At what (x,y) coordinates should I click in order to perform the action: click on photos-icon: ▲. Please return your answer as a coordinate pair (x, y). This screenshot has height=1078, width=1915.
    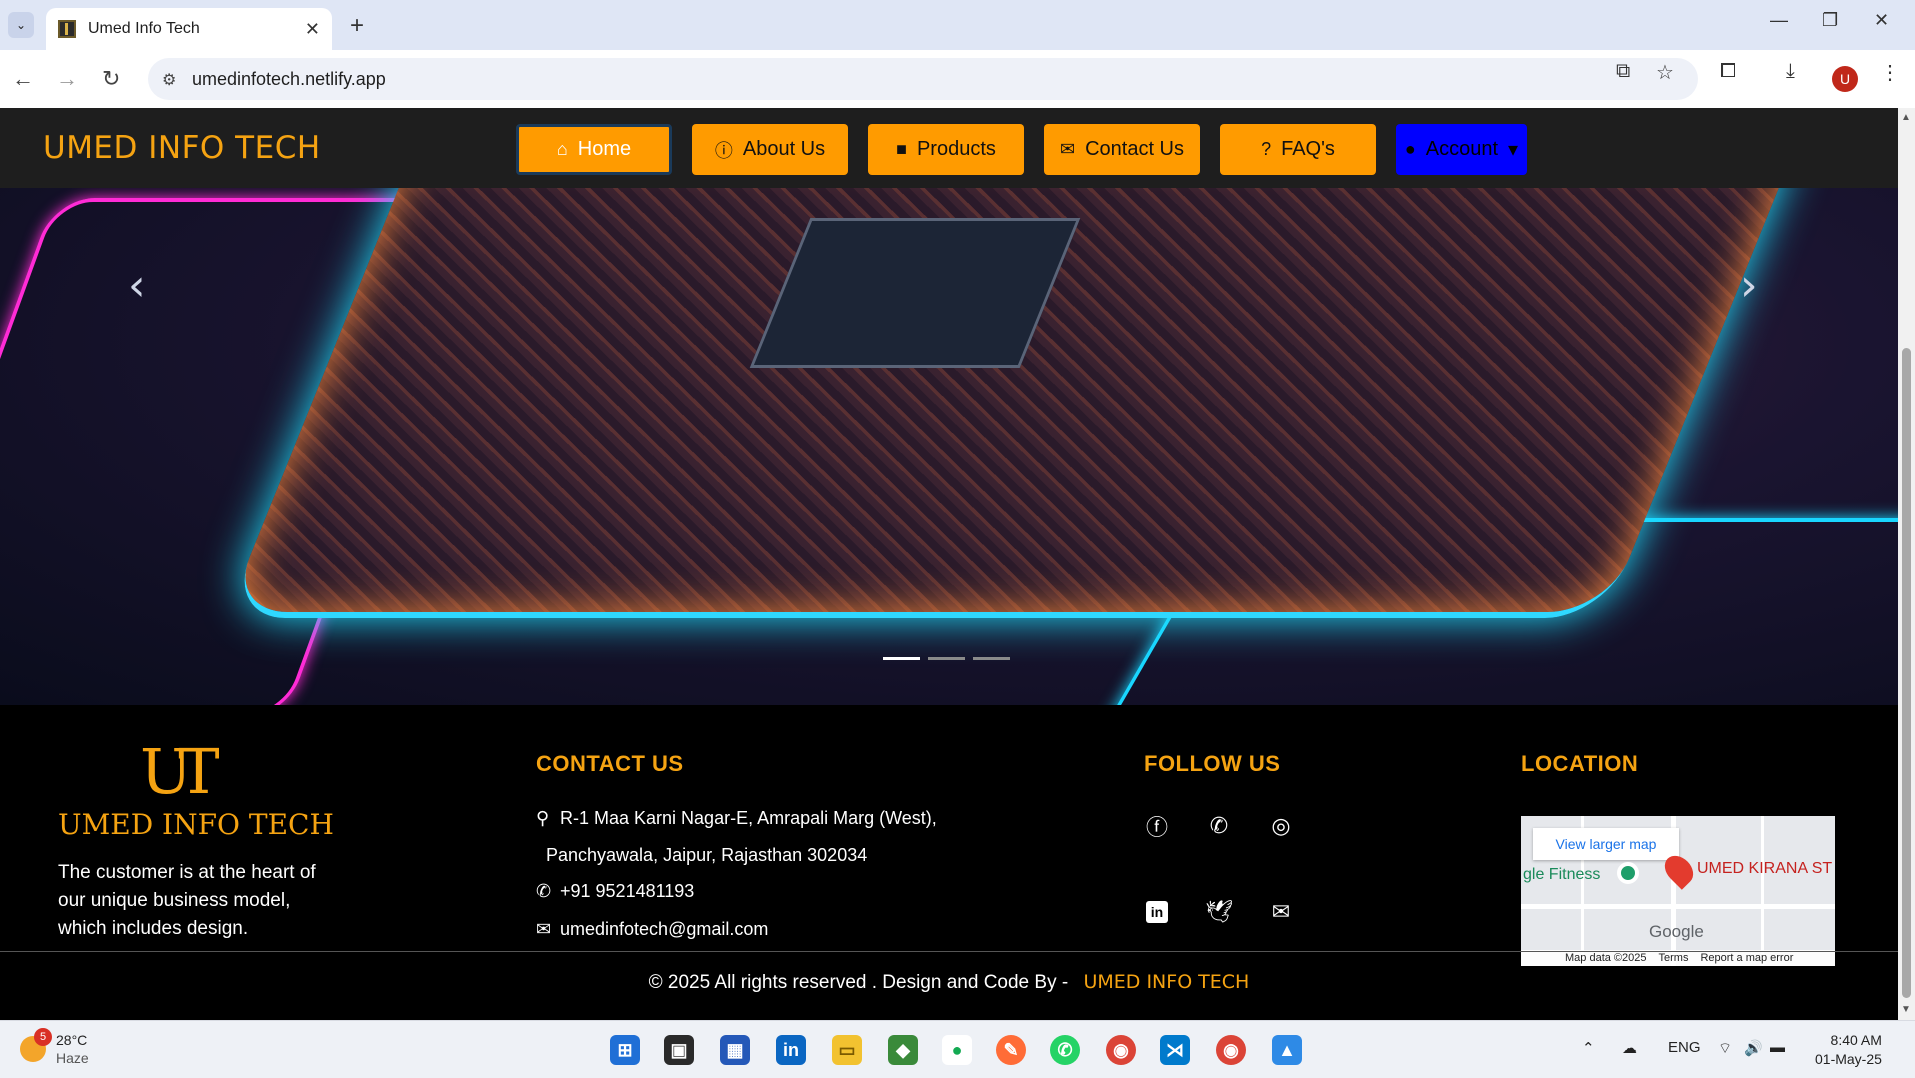
    Looking at the image, I should click on (1287, 1050).